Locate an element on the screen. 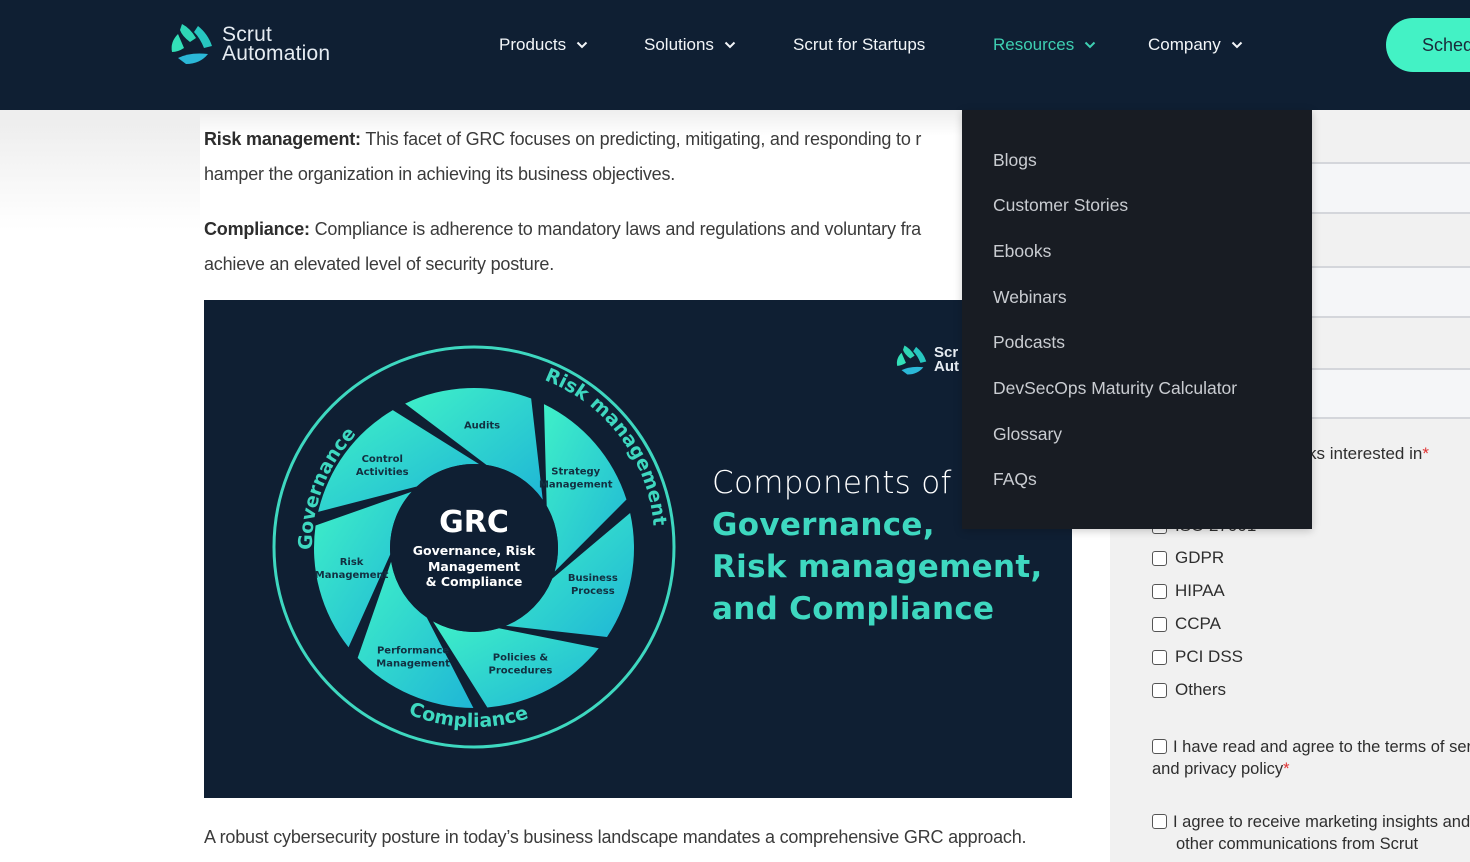 The width and height of the screenshot is (1470, 862). segment-label: Control is located at coordinates (382, 459).